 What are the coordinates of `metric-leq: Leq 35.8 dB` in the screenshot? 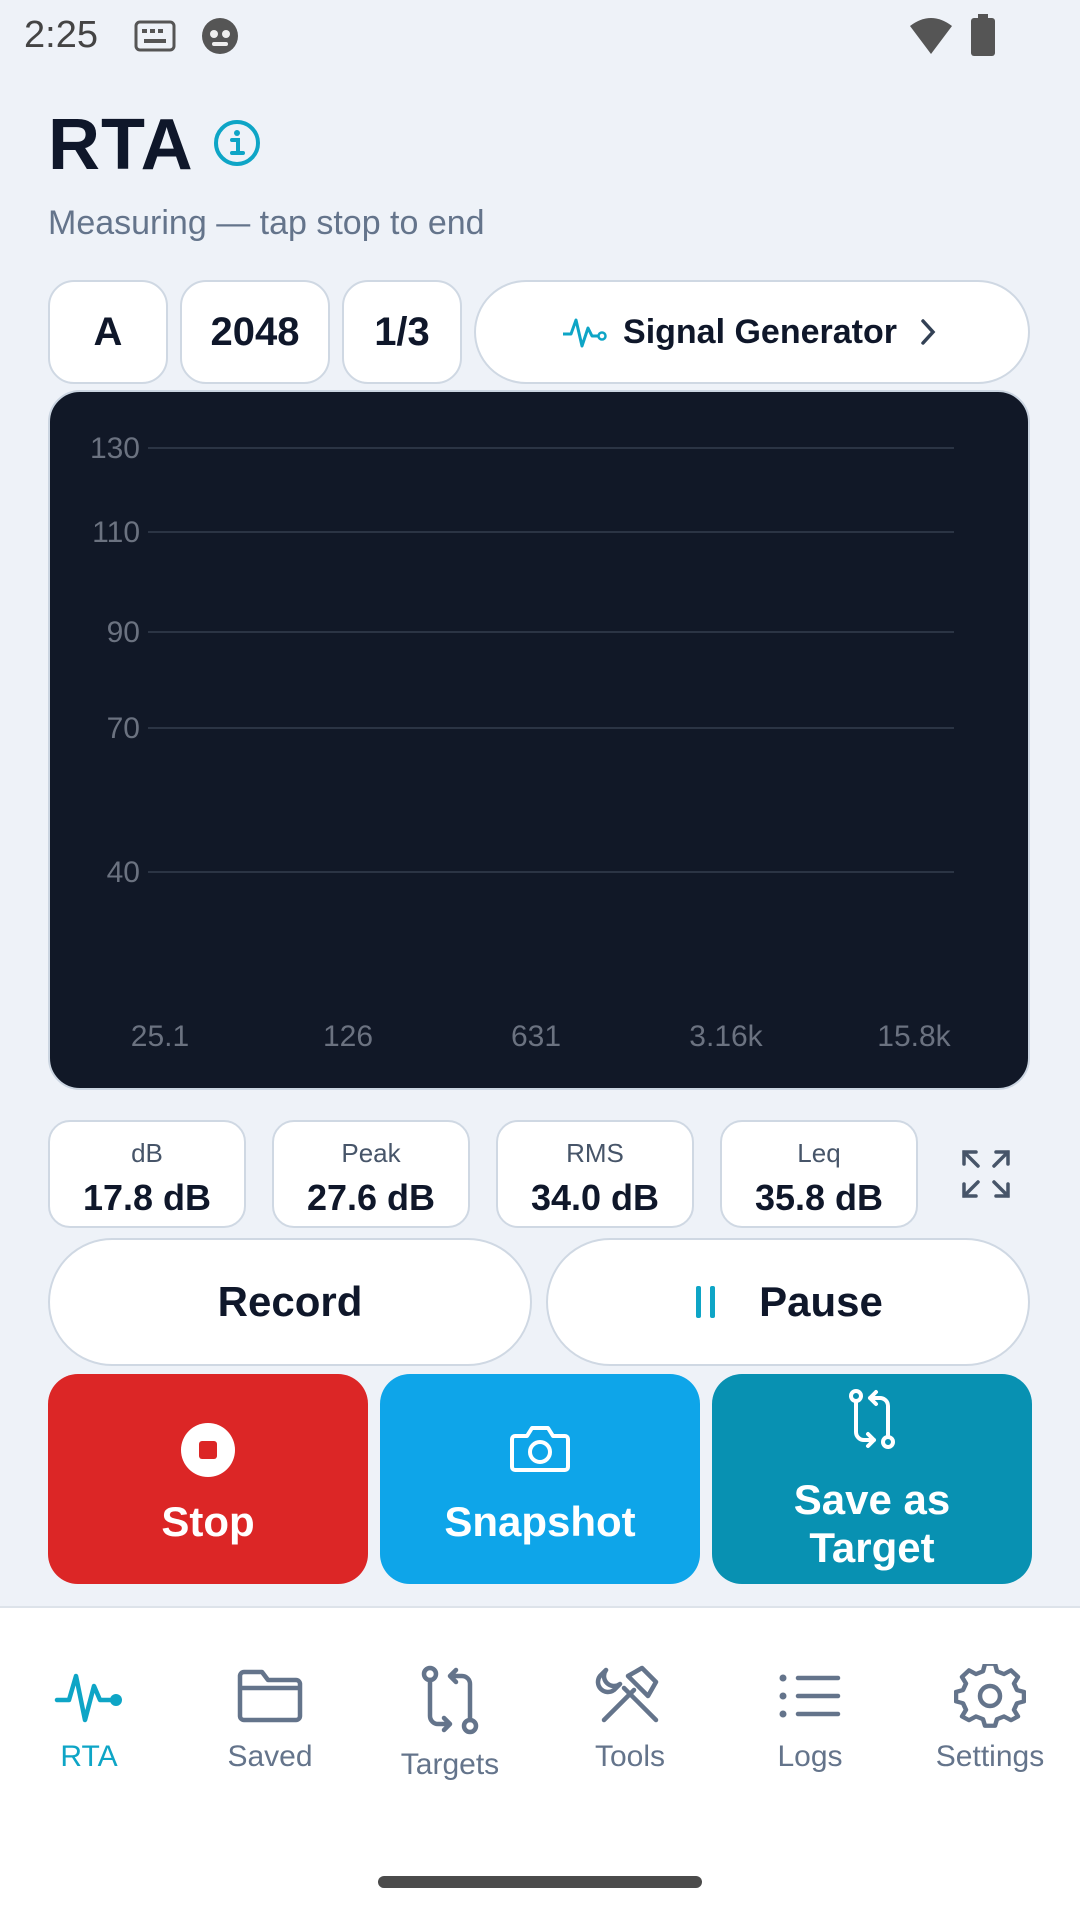 It's located at (819, 1174).